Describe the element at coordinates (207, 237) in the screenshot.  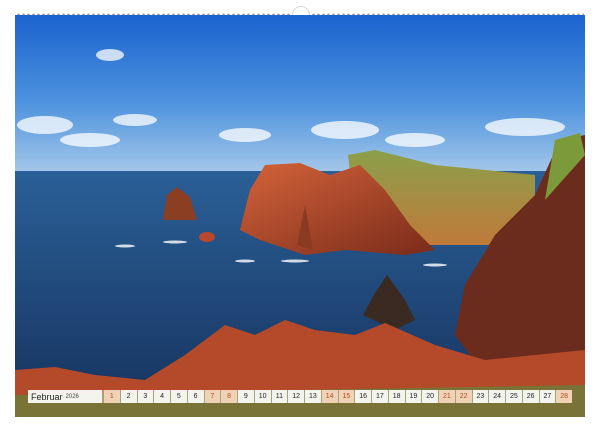
I see `small-rock` at that location.